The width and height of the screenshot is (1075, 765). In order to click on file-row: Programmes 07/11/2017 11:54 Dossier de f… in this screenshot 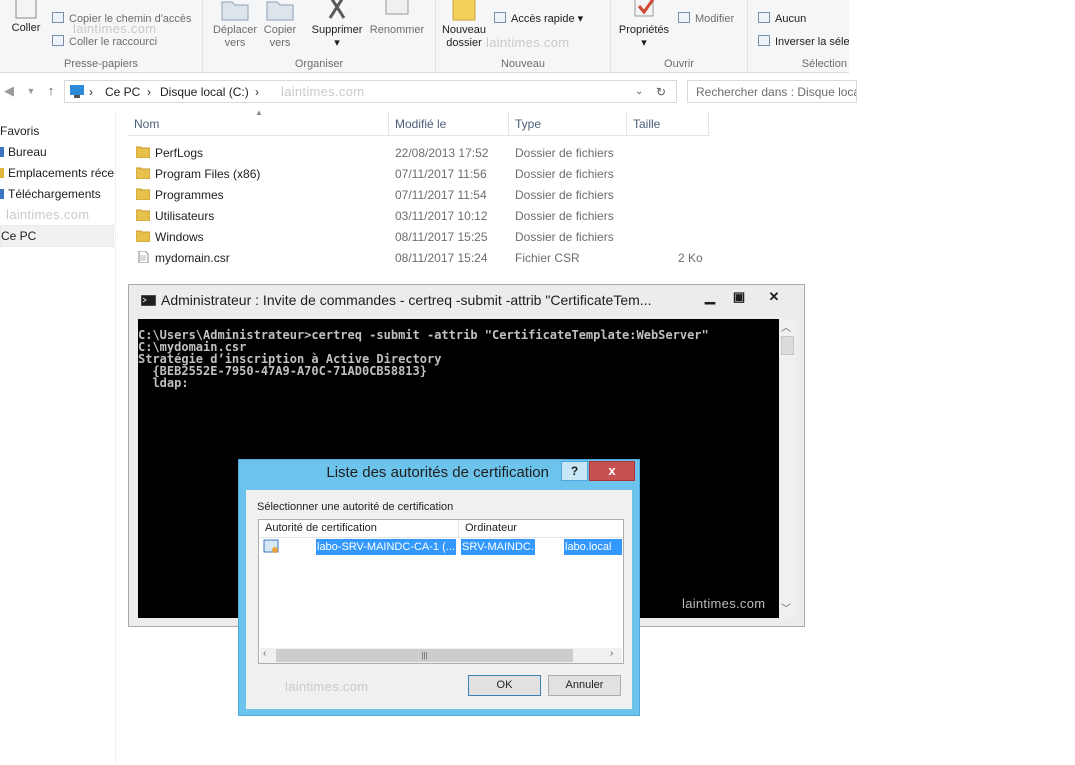, I will do `click(419, 194)`.